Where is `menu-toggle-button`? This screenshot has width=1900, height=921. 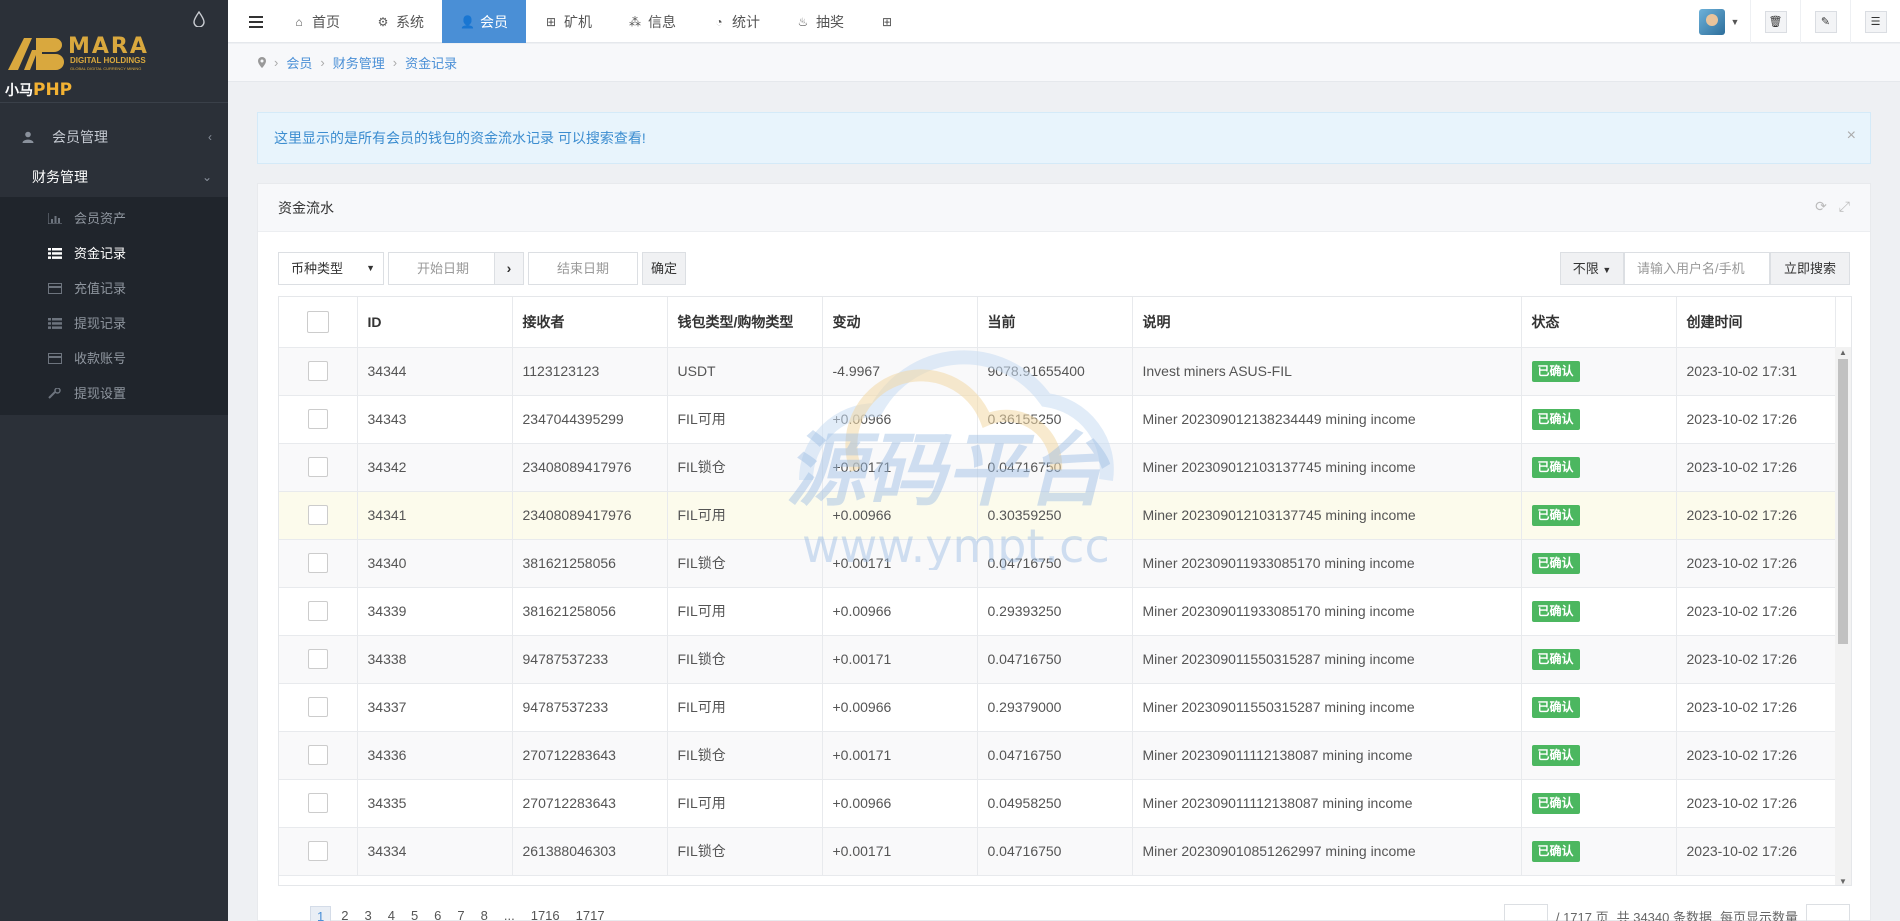
menu-toggle-button is located at coordinates (256, 21).